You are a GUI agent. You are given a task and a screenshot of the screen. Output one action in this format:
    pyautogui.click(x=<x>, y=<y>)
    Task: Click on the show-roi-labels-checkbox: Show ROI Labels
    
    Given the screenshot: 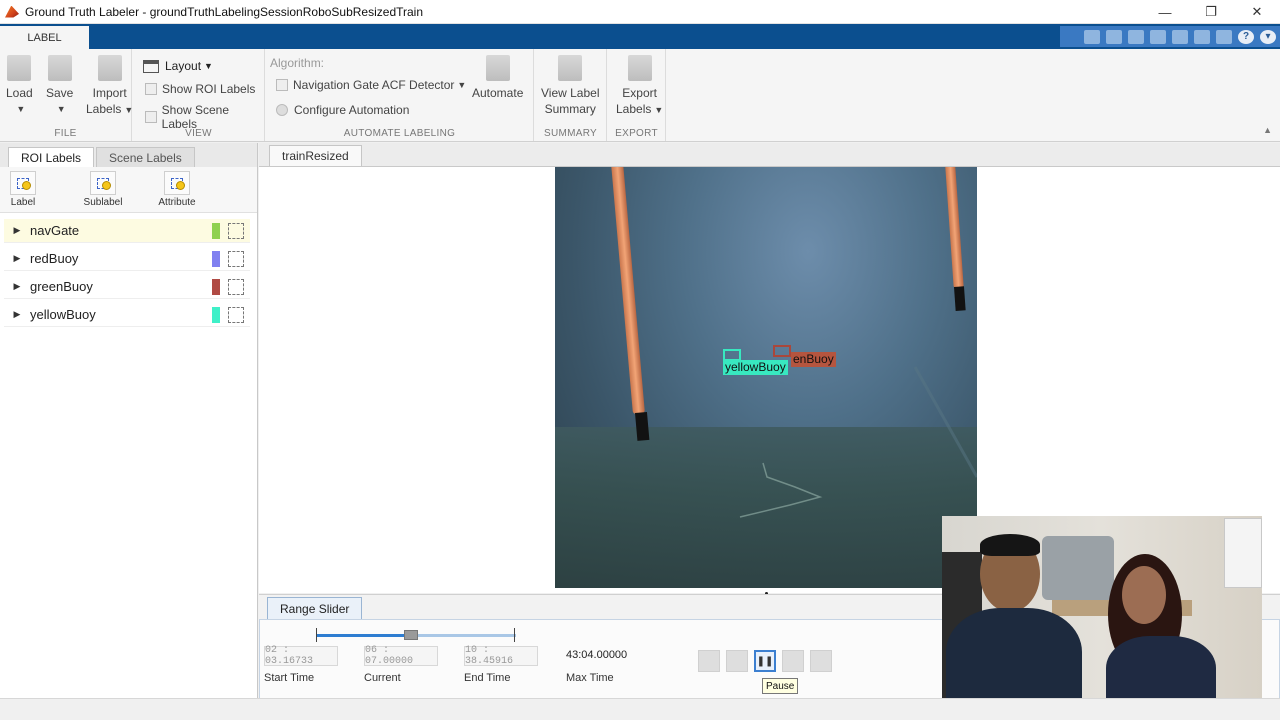 What is the action you would take?
    pyautogui.click(x=200, y=89)
    